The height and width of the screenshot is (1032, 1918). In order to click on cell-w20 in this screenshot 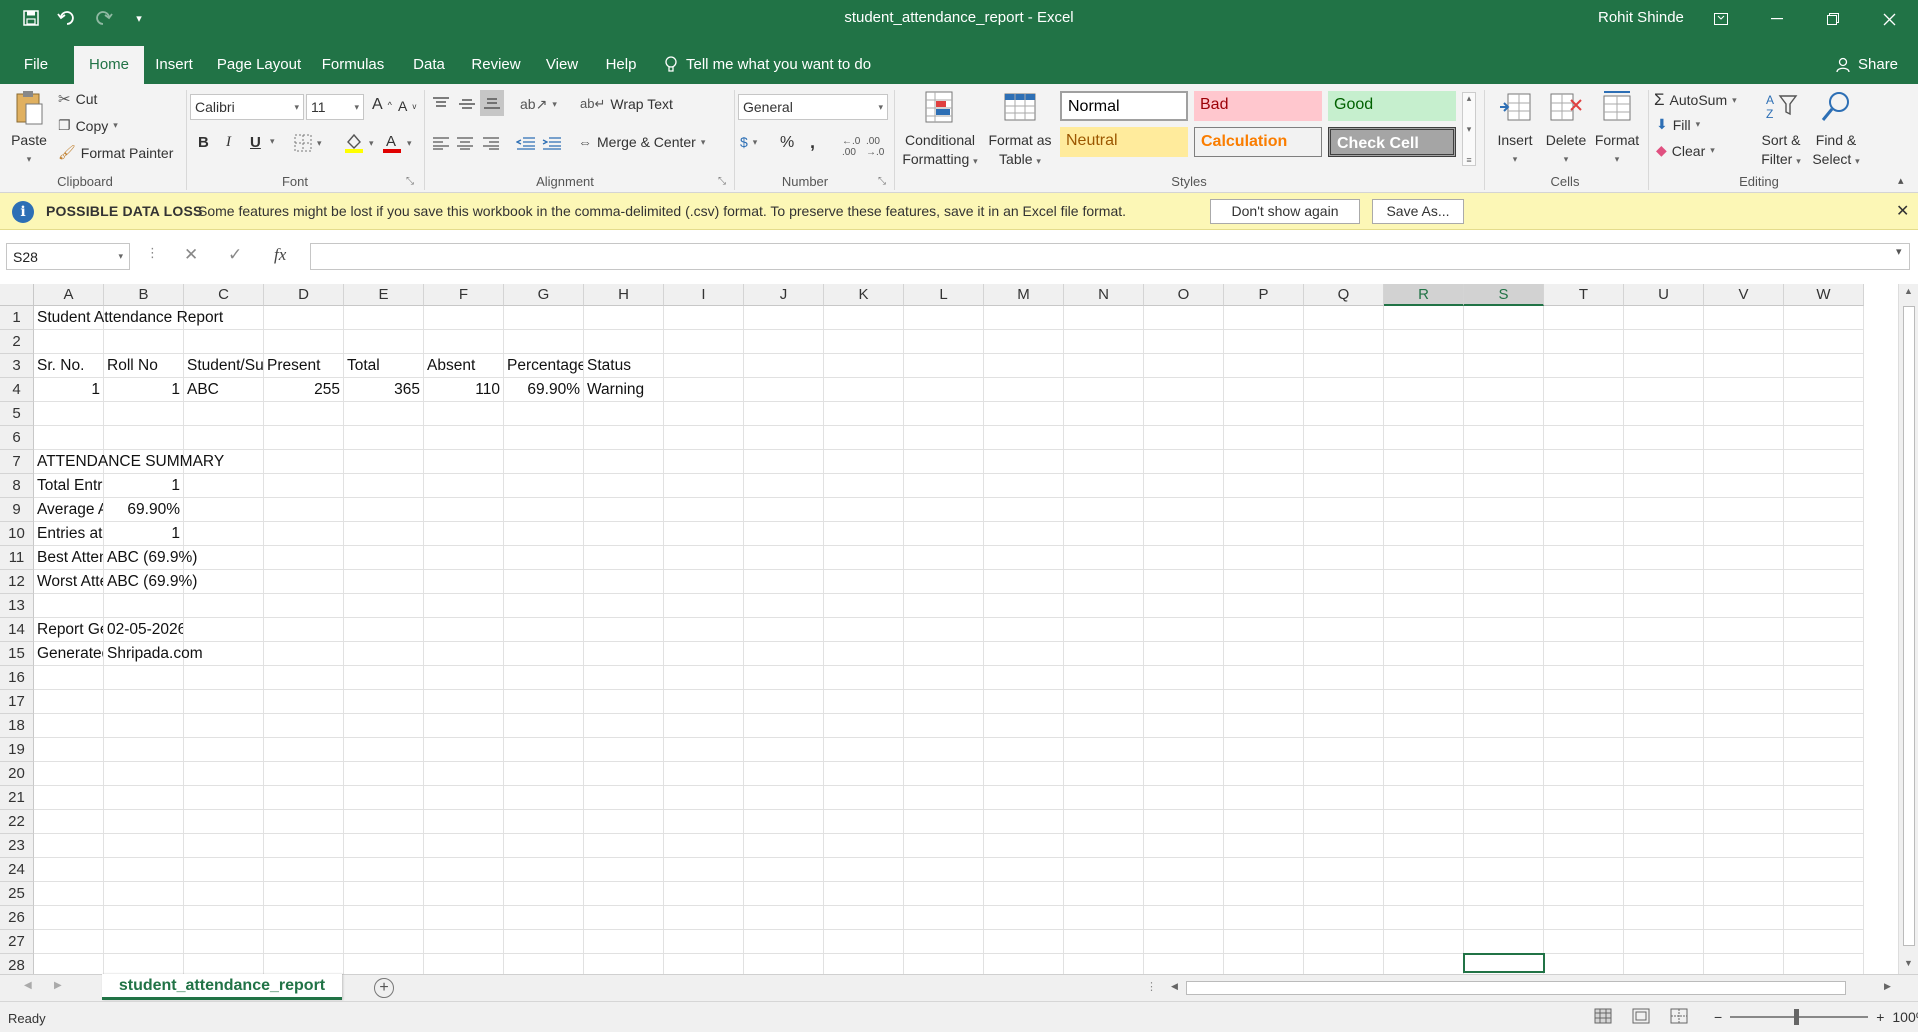, I will do `click(1824, 774)`.